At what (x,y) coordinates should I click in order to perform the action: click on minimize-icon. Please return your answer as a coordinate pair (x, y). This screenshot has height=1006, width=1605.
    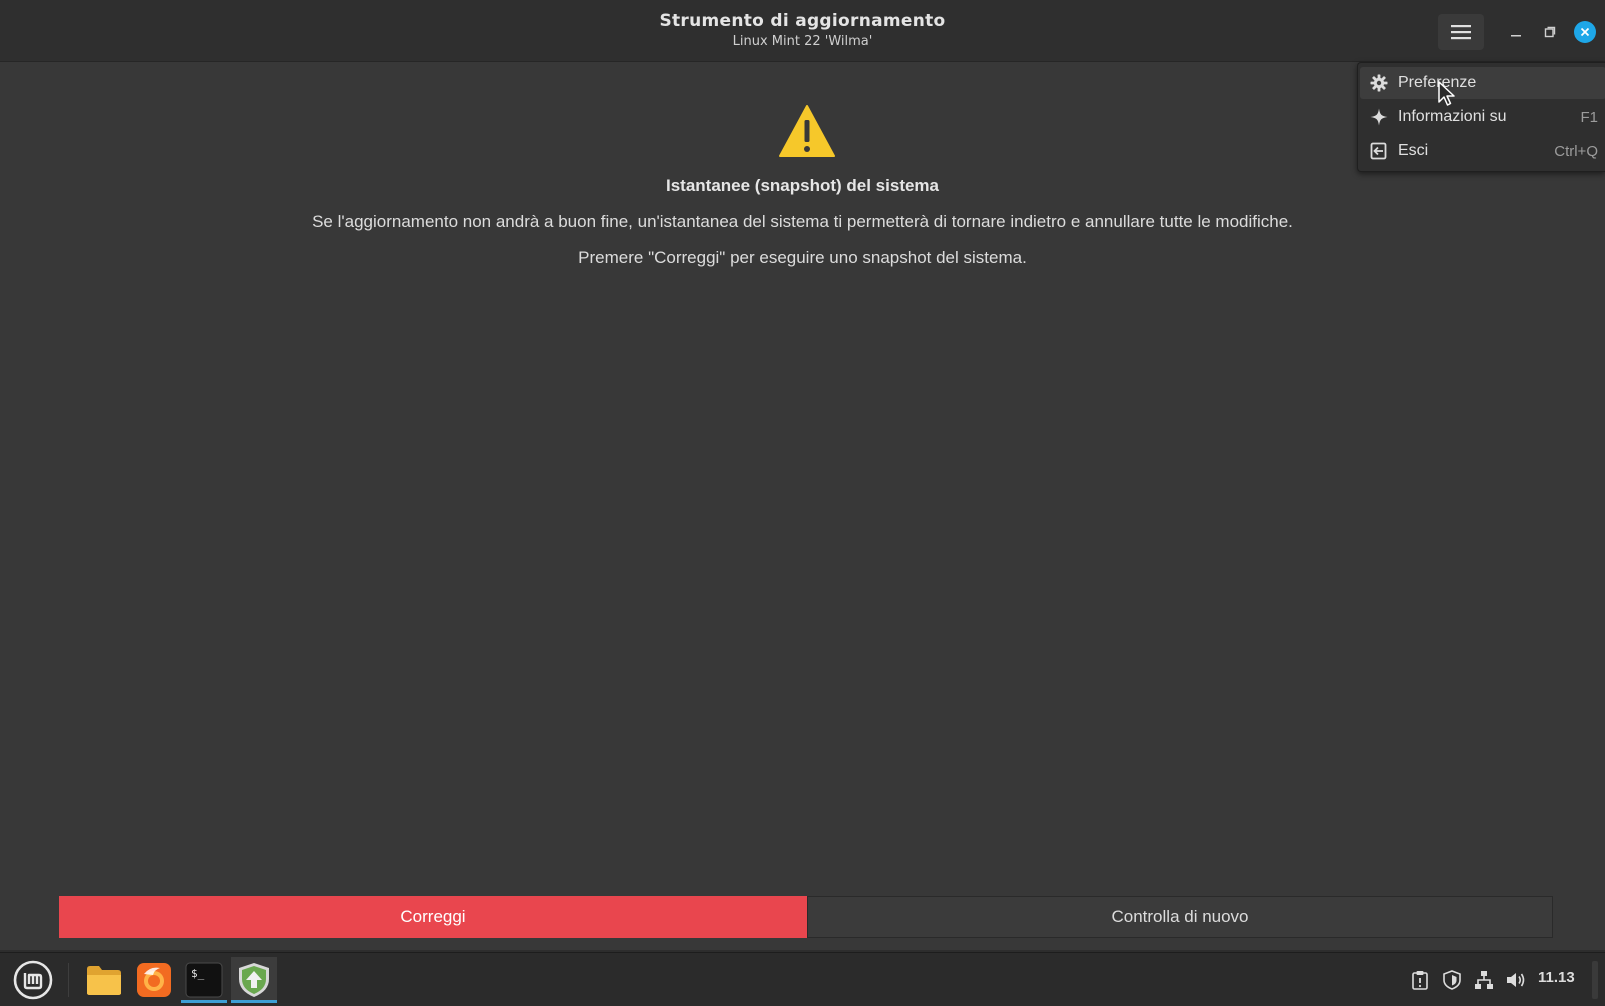
    Looking at the image, I should click on (1516, 36).